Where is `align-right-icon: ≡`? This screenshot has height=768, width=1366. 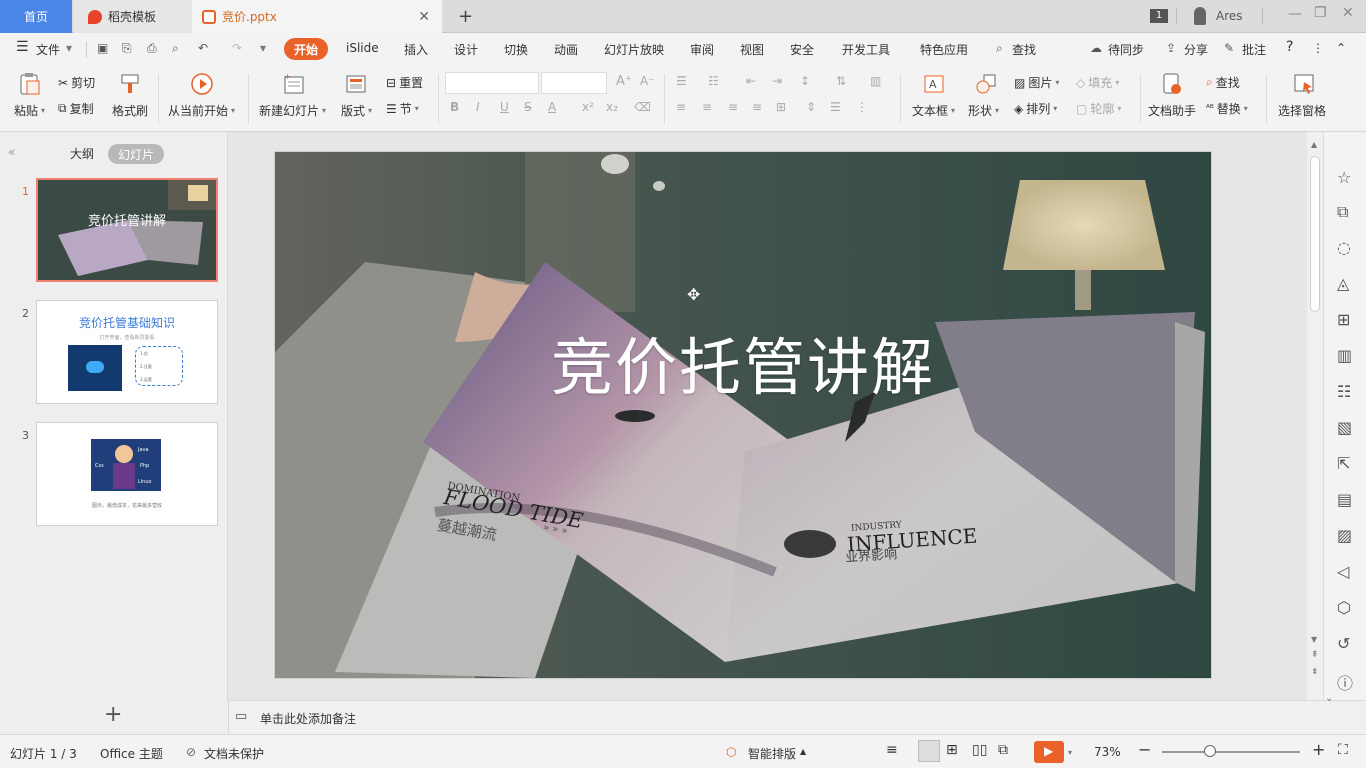 align-right-icon: ≡ is located at coordinates (733, 107).